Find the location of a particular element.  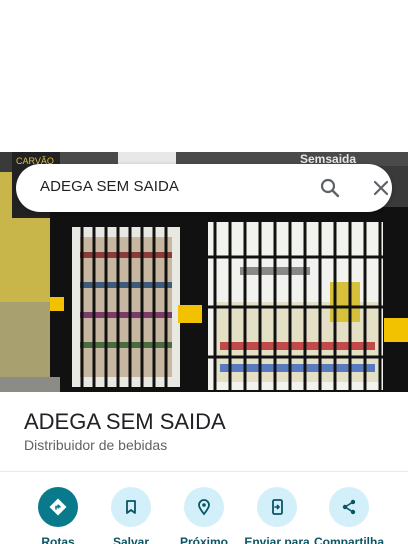

nearby-button: Próximo is located at coordinates (204, 515).